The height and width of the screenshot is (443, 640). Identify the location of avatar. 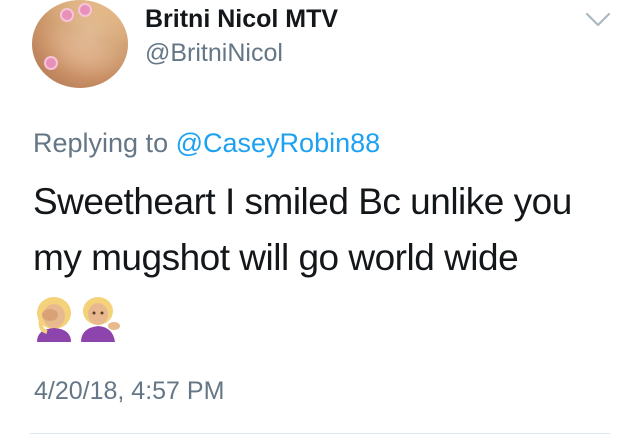
(80, 44).